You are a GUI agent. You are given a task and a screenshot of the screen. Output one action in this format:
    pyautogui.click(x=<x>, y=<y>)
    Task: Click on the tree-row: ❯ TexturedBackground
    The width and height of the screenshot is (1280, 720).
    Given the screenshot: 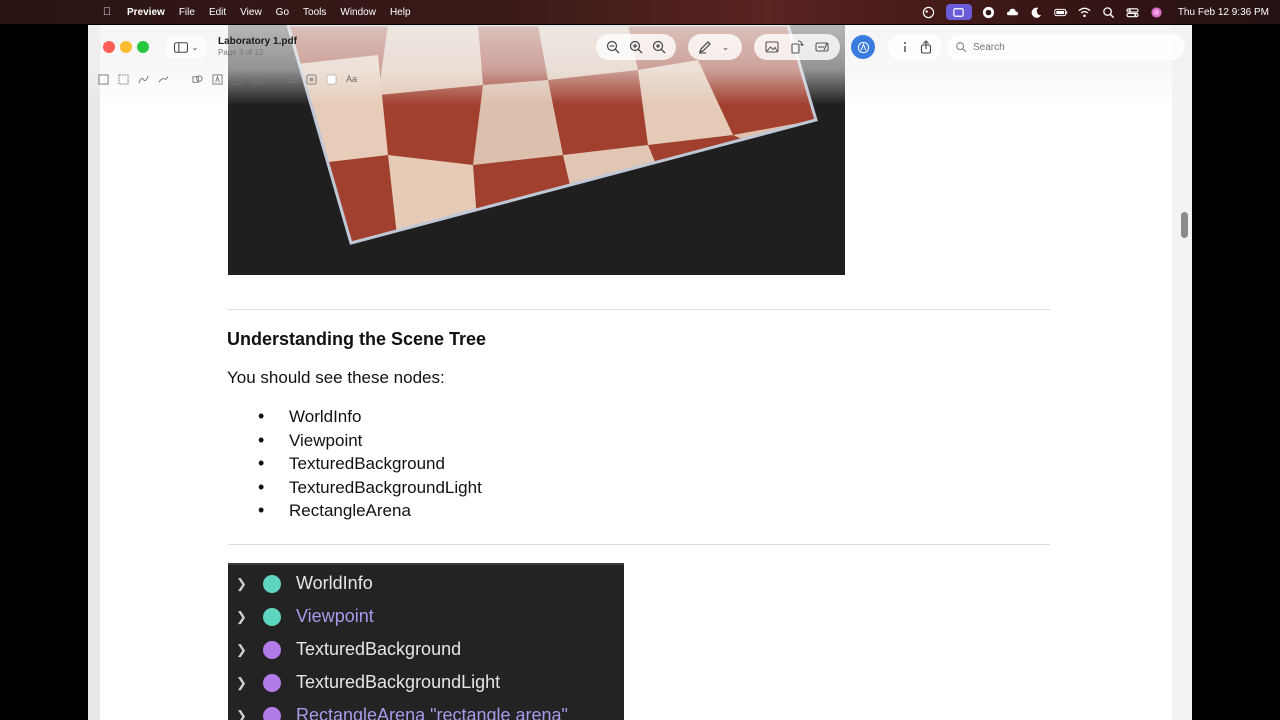 What is the action you would take?
    pyautogui.click(x=426, y=649)
    